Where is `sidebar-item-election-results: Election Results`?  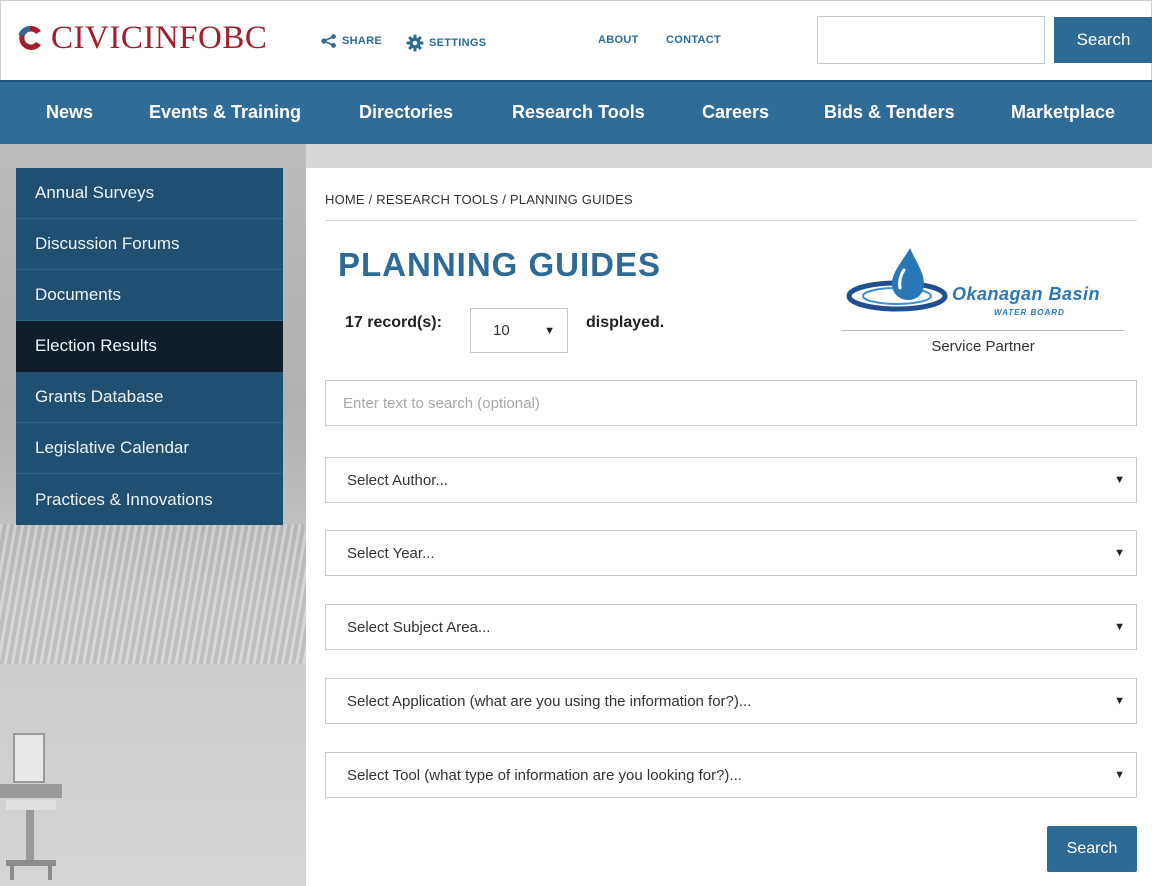 sidebar-item-election-results: Election Results is located at coordinates (149, 346).